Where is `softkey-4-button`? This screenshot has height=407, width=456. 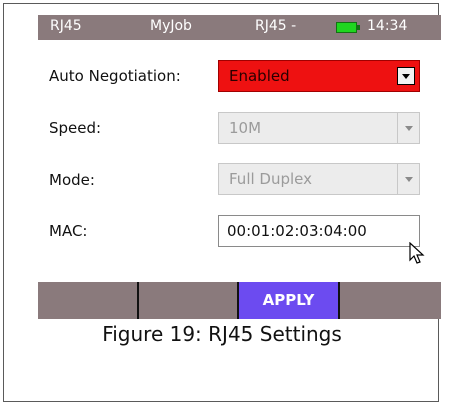 softkey-4-button is located at coordinates (390, 300).